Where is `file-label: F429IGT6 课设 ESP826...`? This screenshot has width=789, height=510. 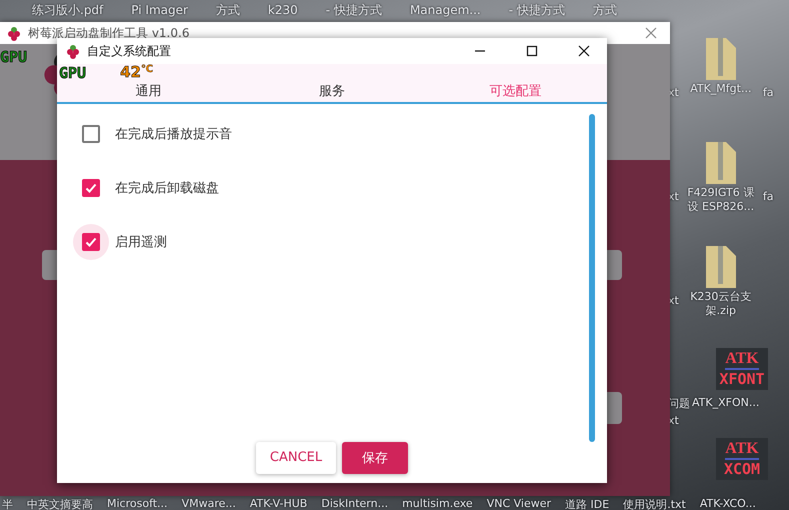
file-label: F429IGT6 课设 ESP826... is located at coordinates (720, 200).